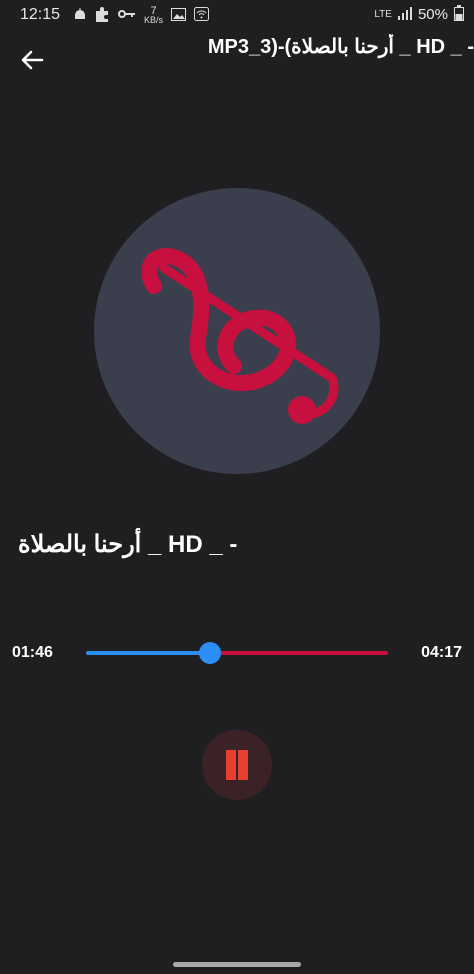 This screenshot has height=974, width=474. I want to click on net-speed: 7 KB/s, so click(154, 15).